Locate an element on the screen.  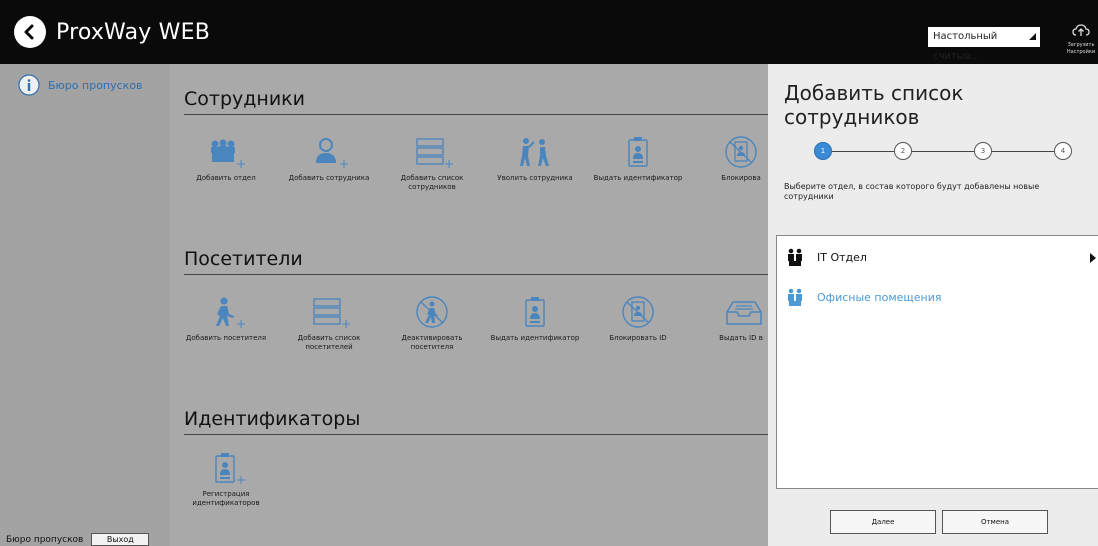
tile-label: Уволить сотрудника is located at coordinates (535, 178).